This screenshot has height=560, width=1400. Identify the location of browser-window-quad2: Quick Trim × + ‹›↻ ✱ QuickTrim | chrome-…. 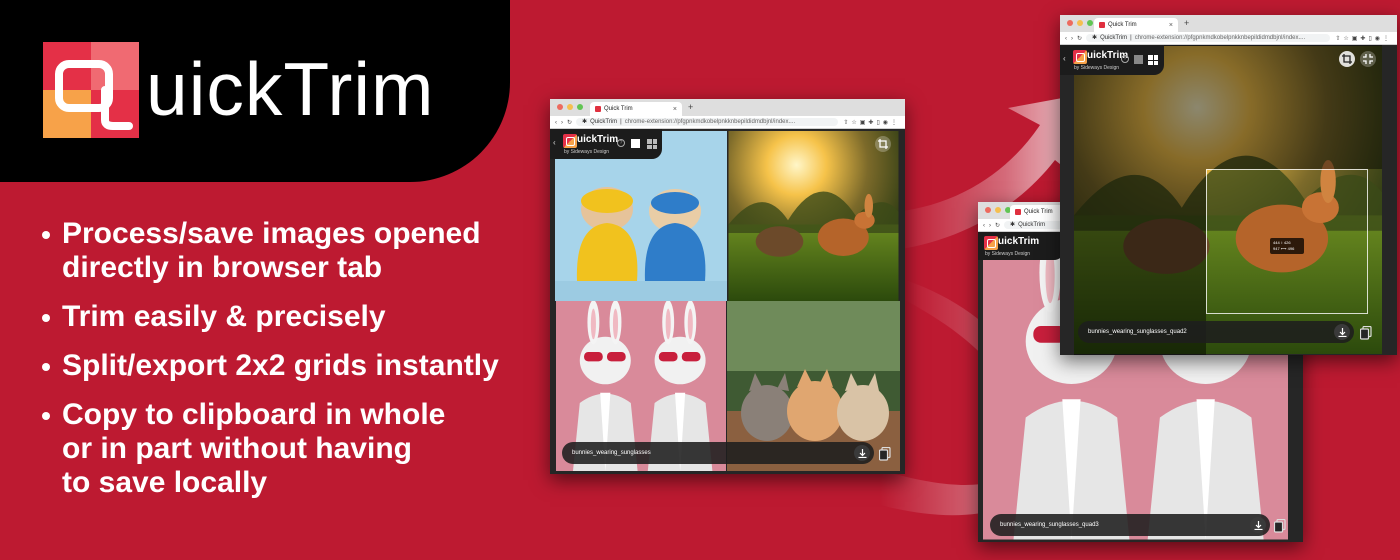
(1228, 185).